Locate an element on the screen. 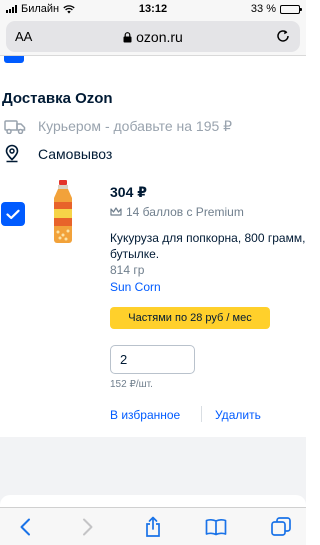 The height and width of the screenshot is (545, 320). url-text: ozon.ru is located at coordinates (159, 37).